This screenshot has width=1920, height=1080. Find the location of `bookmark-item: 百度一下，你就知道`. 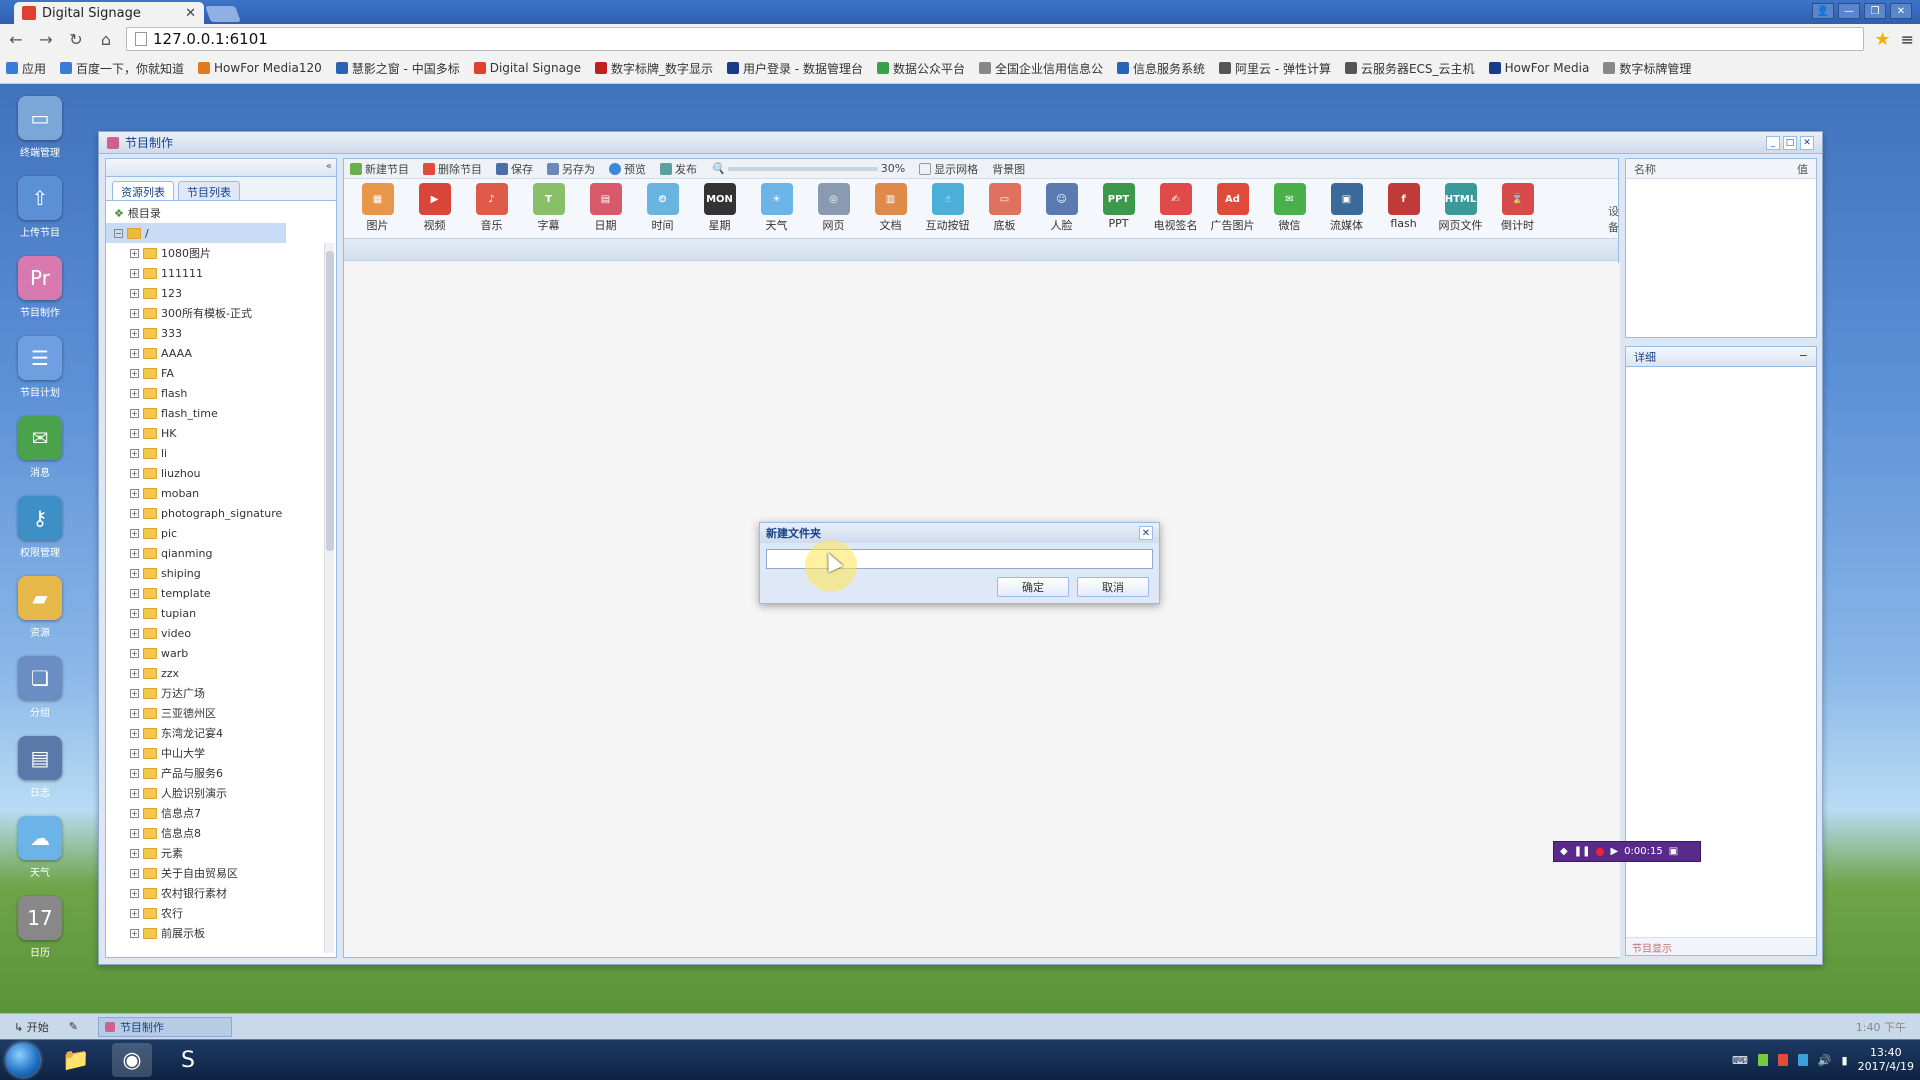

bookmark-item: 百度一下，你就知道 is located at coordinates (122, 68).